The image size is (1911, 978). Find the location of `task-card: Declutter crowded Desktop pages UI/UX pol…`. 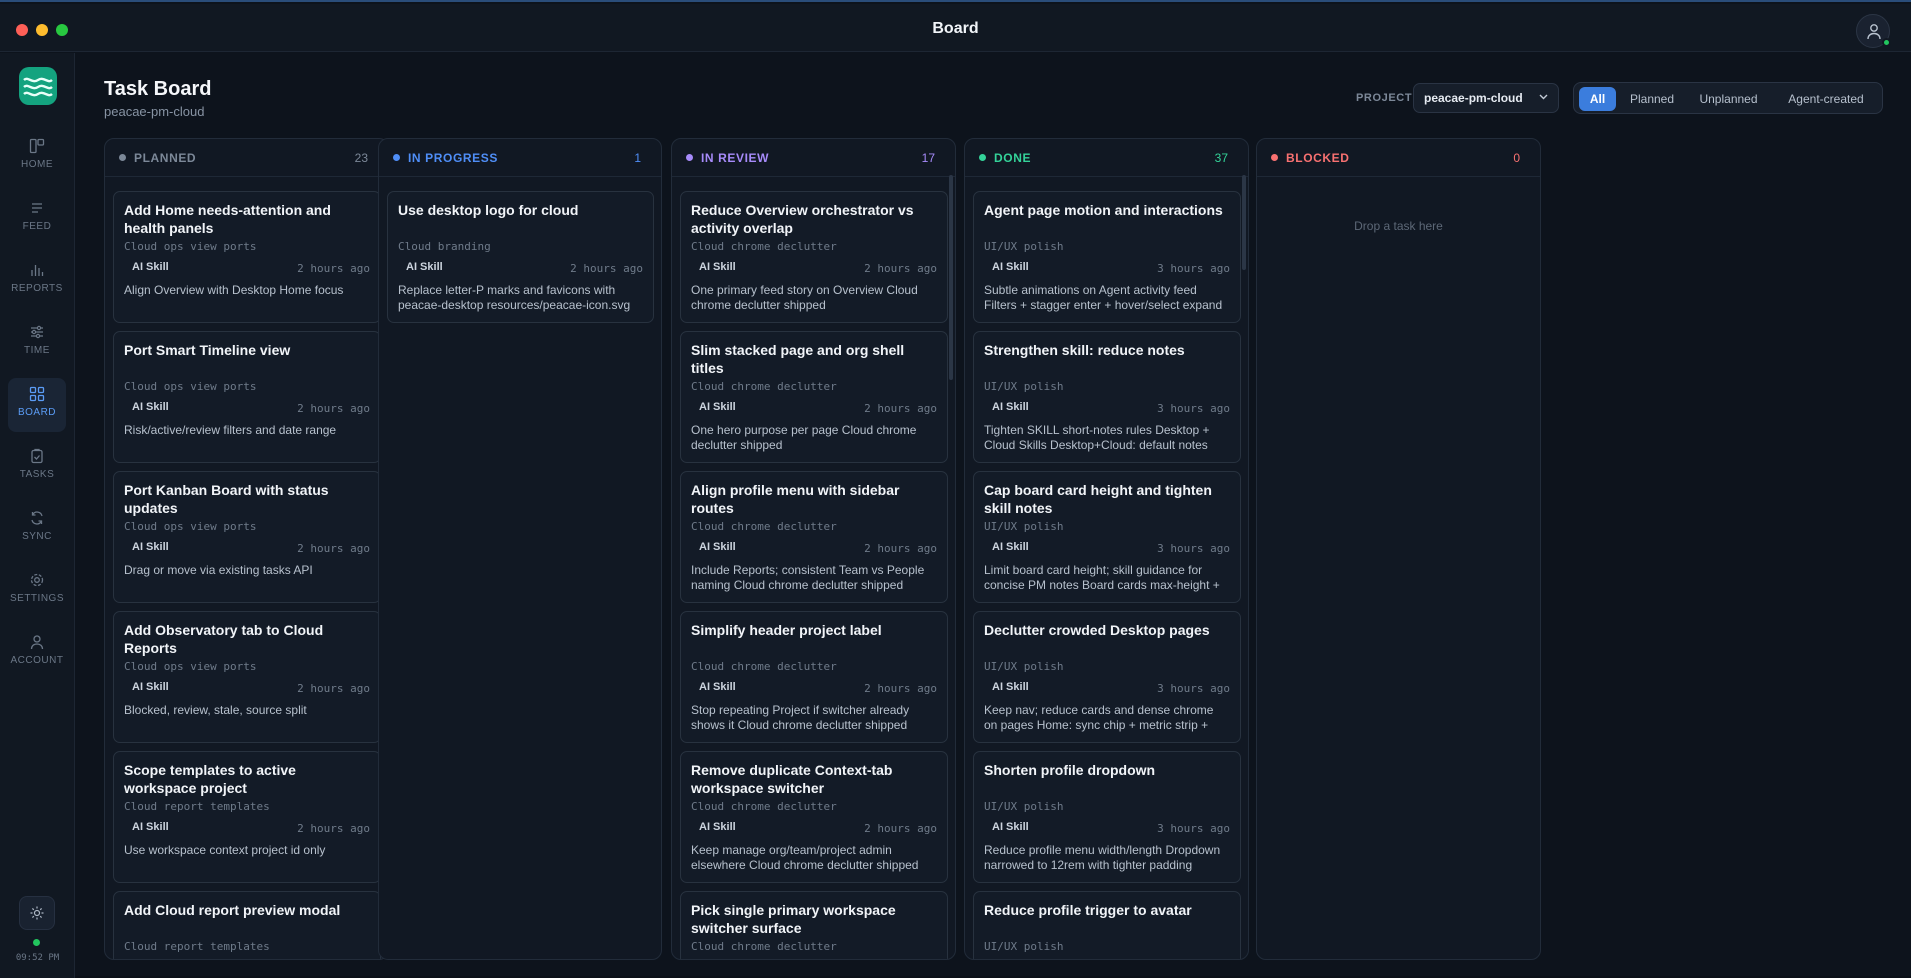

task-card: Declutter crowded Desktop pages UI/UX pol… is located at coordinates (1107, 677).